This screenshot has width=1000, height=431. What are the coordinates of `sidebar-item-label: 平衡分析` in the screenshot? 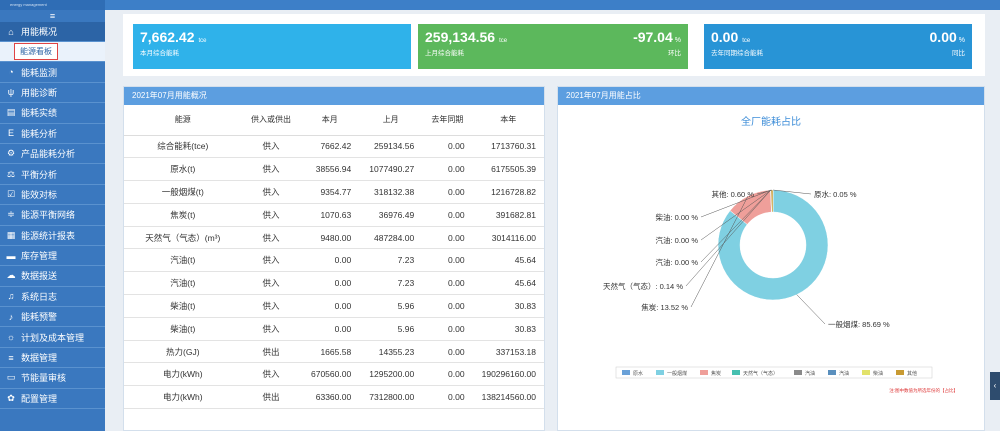 It's located at (39, 174).